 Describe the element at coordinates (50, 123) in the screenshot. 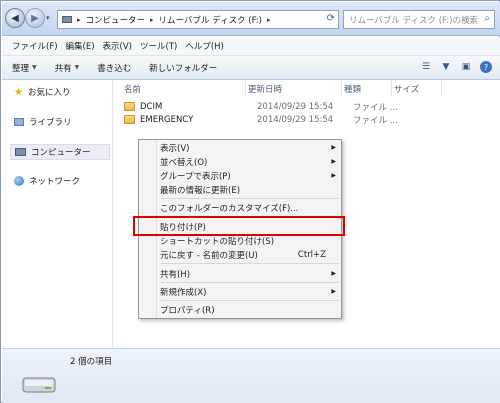

I see `nav-libraries-label: ライブラリ` at that location.